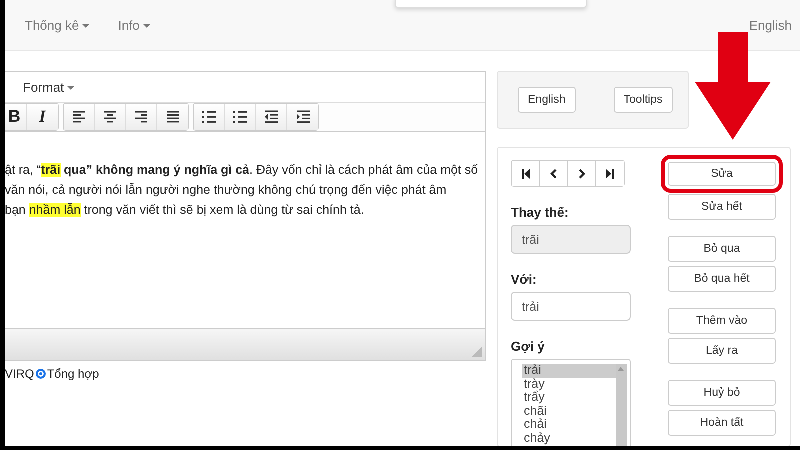  I want to click on align-center-icon, so click(110, 117).